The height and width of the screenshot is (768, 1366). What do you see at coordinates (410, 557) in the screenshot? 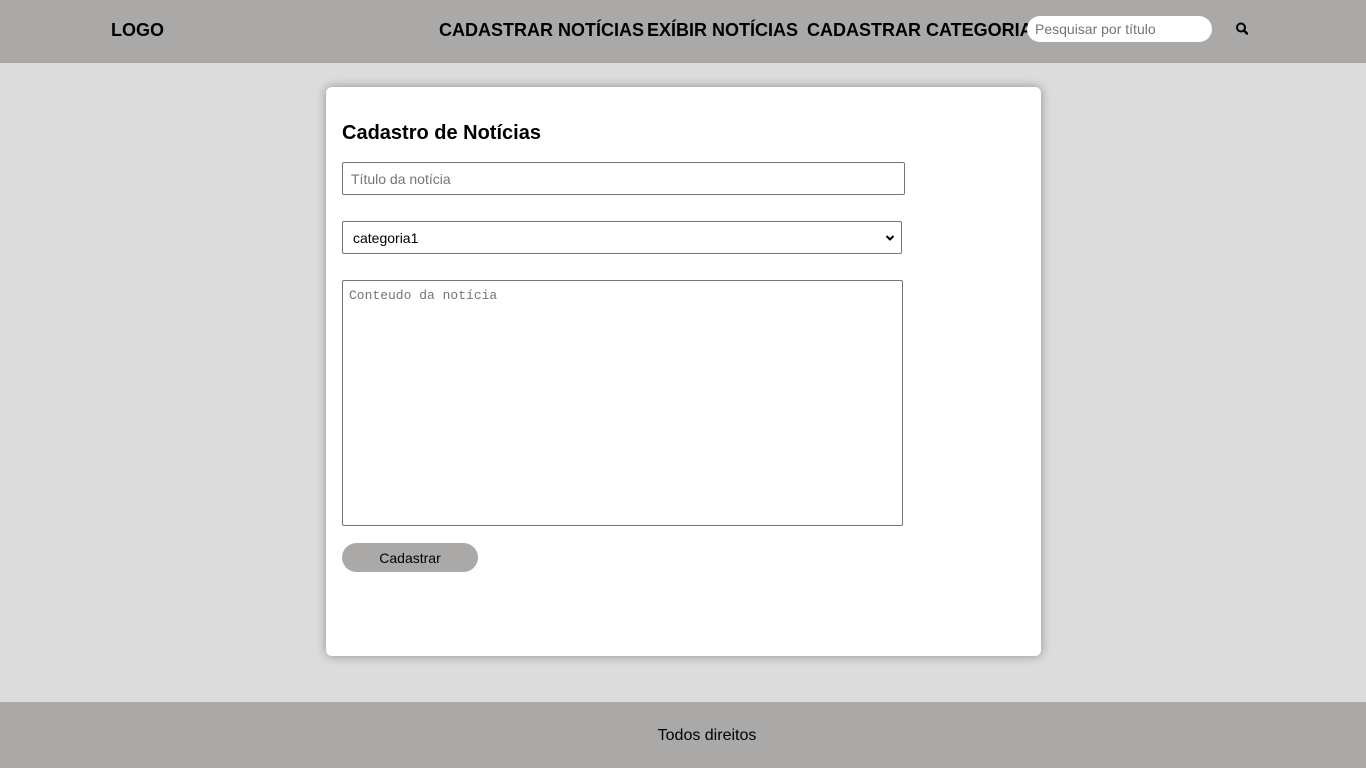
I see `submit-button: Cadastrar` at bounding box center [410, 557].